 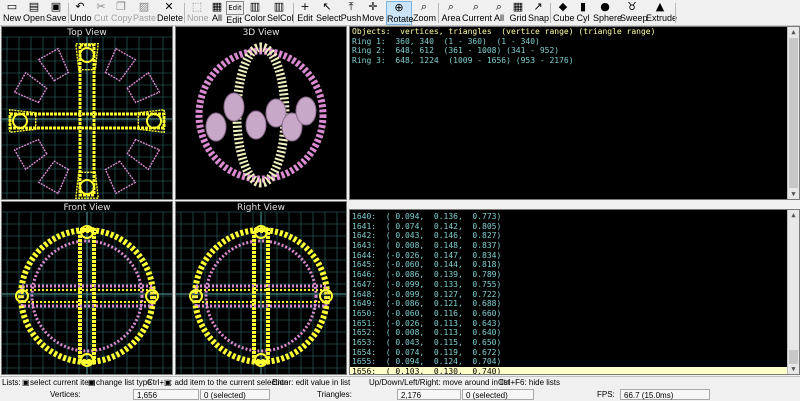 I want to click on top-view-viewport: Top View, so click(x=87, y=113).